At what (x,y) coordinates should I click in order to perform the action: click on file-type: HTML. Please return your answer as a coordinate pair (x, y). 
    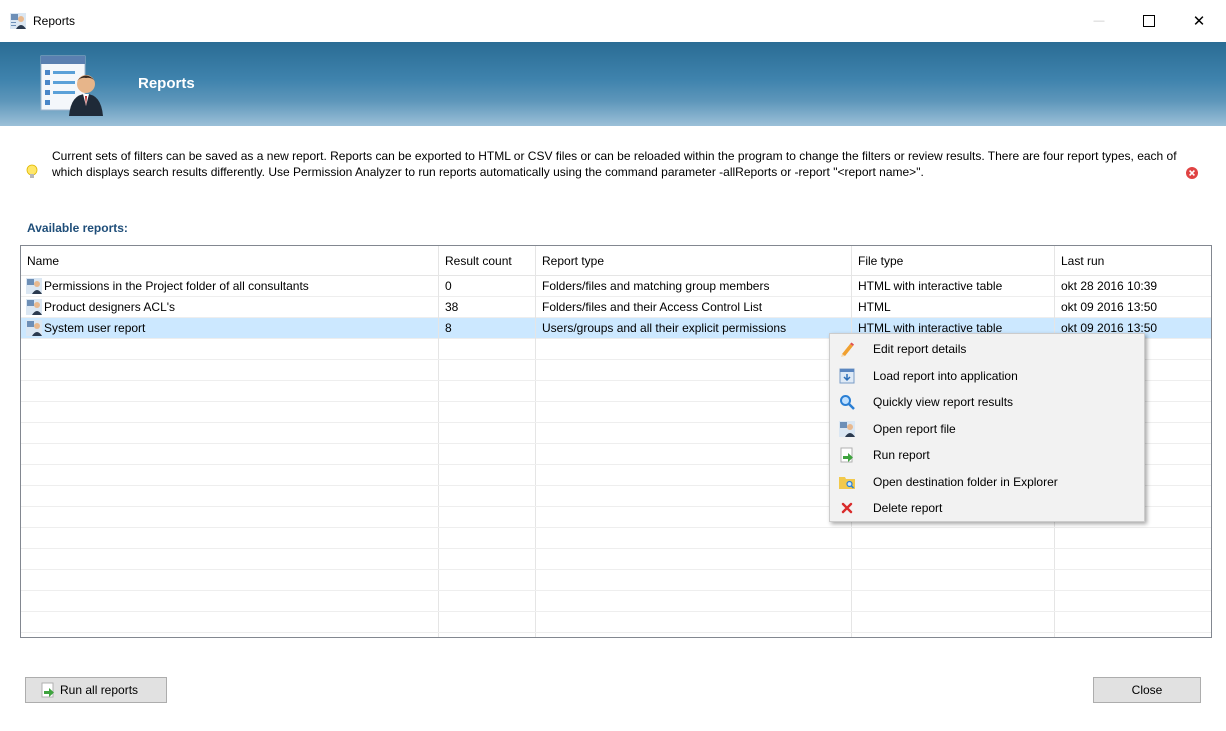
    Looking at the image, I should click on (953, 307).